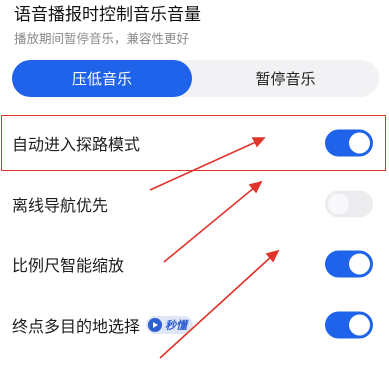 This screenshot has height=365, width=389. Describe the element at coordinates (176, 325) in the screenshot. I see `badge-label: 秒懂` at that location.